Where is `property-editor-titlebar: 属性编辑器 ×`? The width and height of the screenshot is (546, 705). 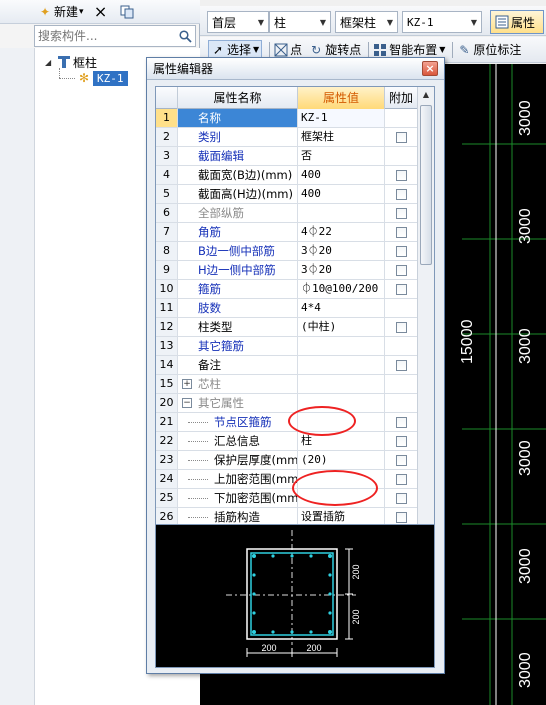 property-editor-titlebar: 属性编辑器 × is located at coordinates (295, 69).